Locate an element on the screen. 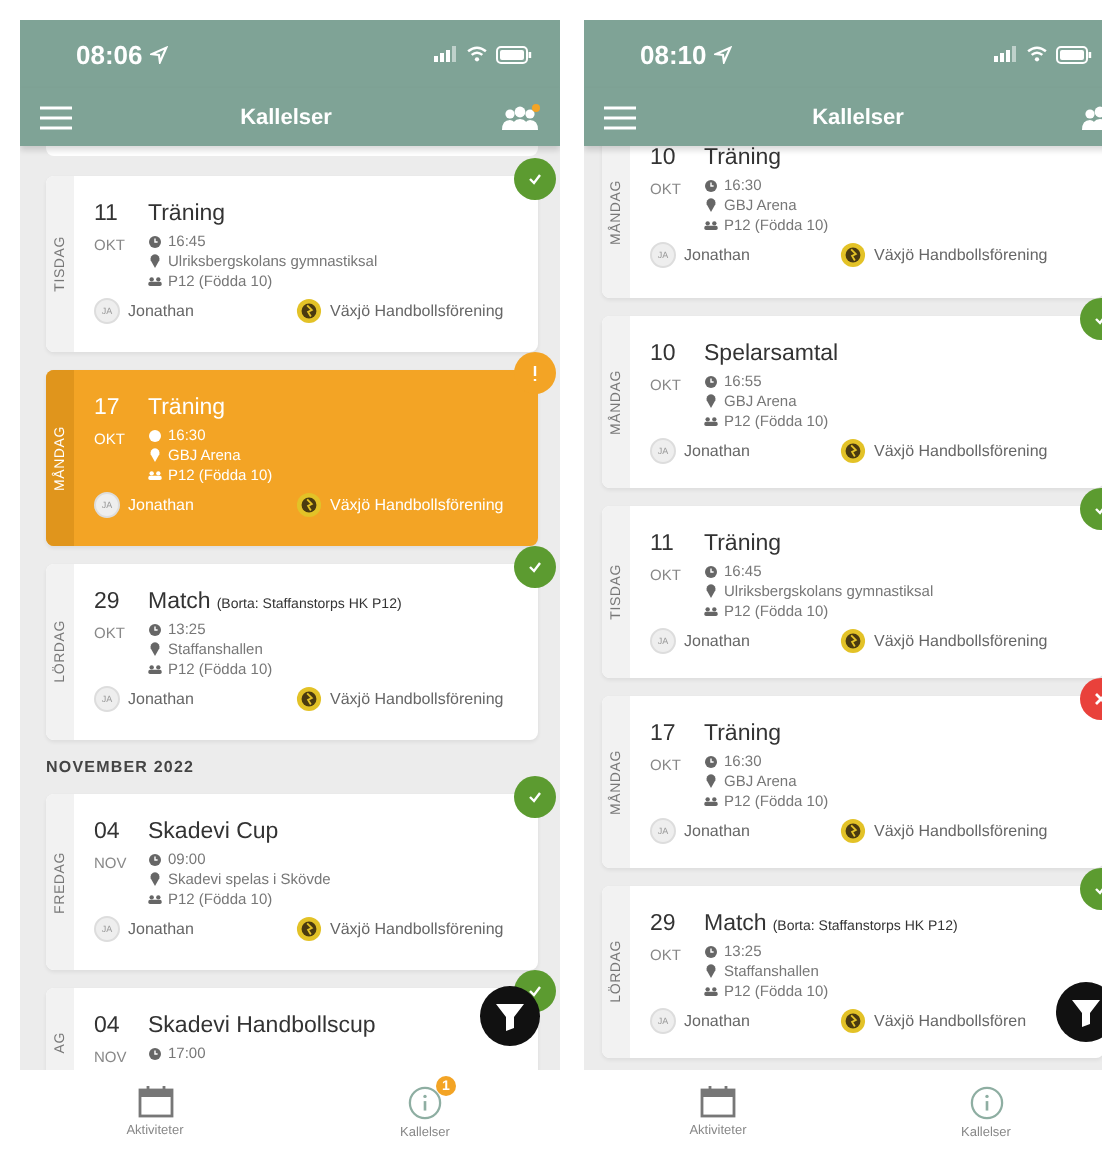 Image resolution: width=1102 pixels, height=1164 pixels. status-time: 08:06 is located at coordinates (109, 54).